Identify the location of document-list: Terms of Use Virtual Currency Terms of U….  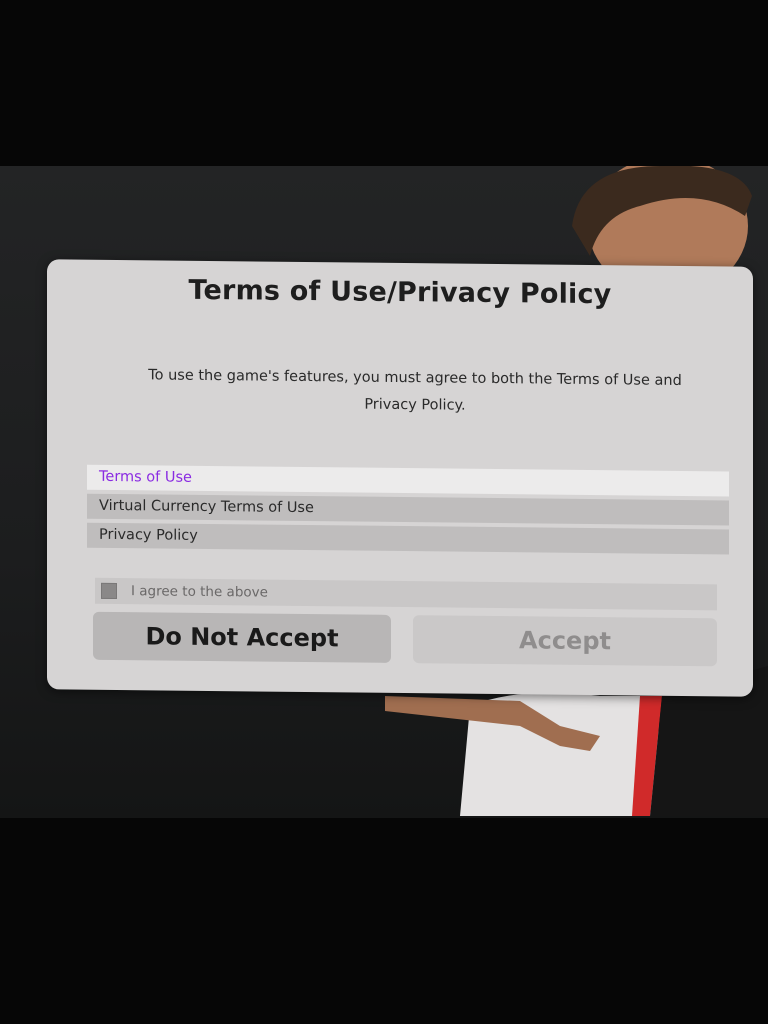
(408, 511).